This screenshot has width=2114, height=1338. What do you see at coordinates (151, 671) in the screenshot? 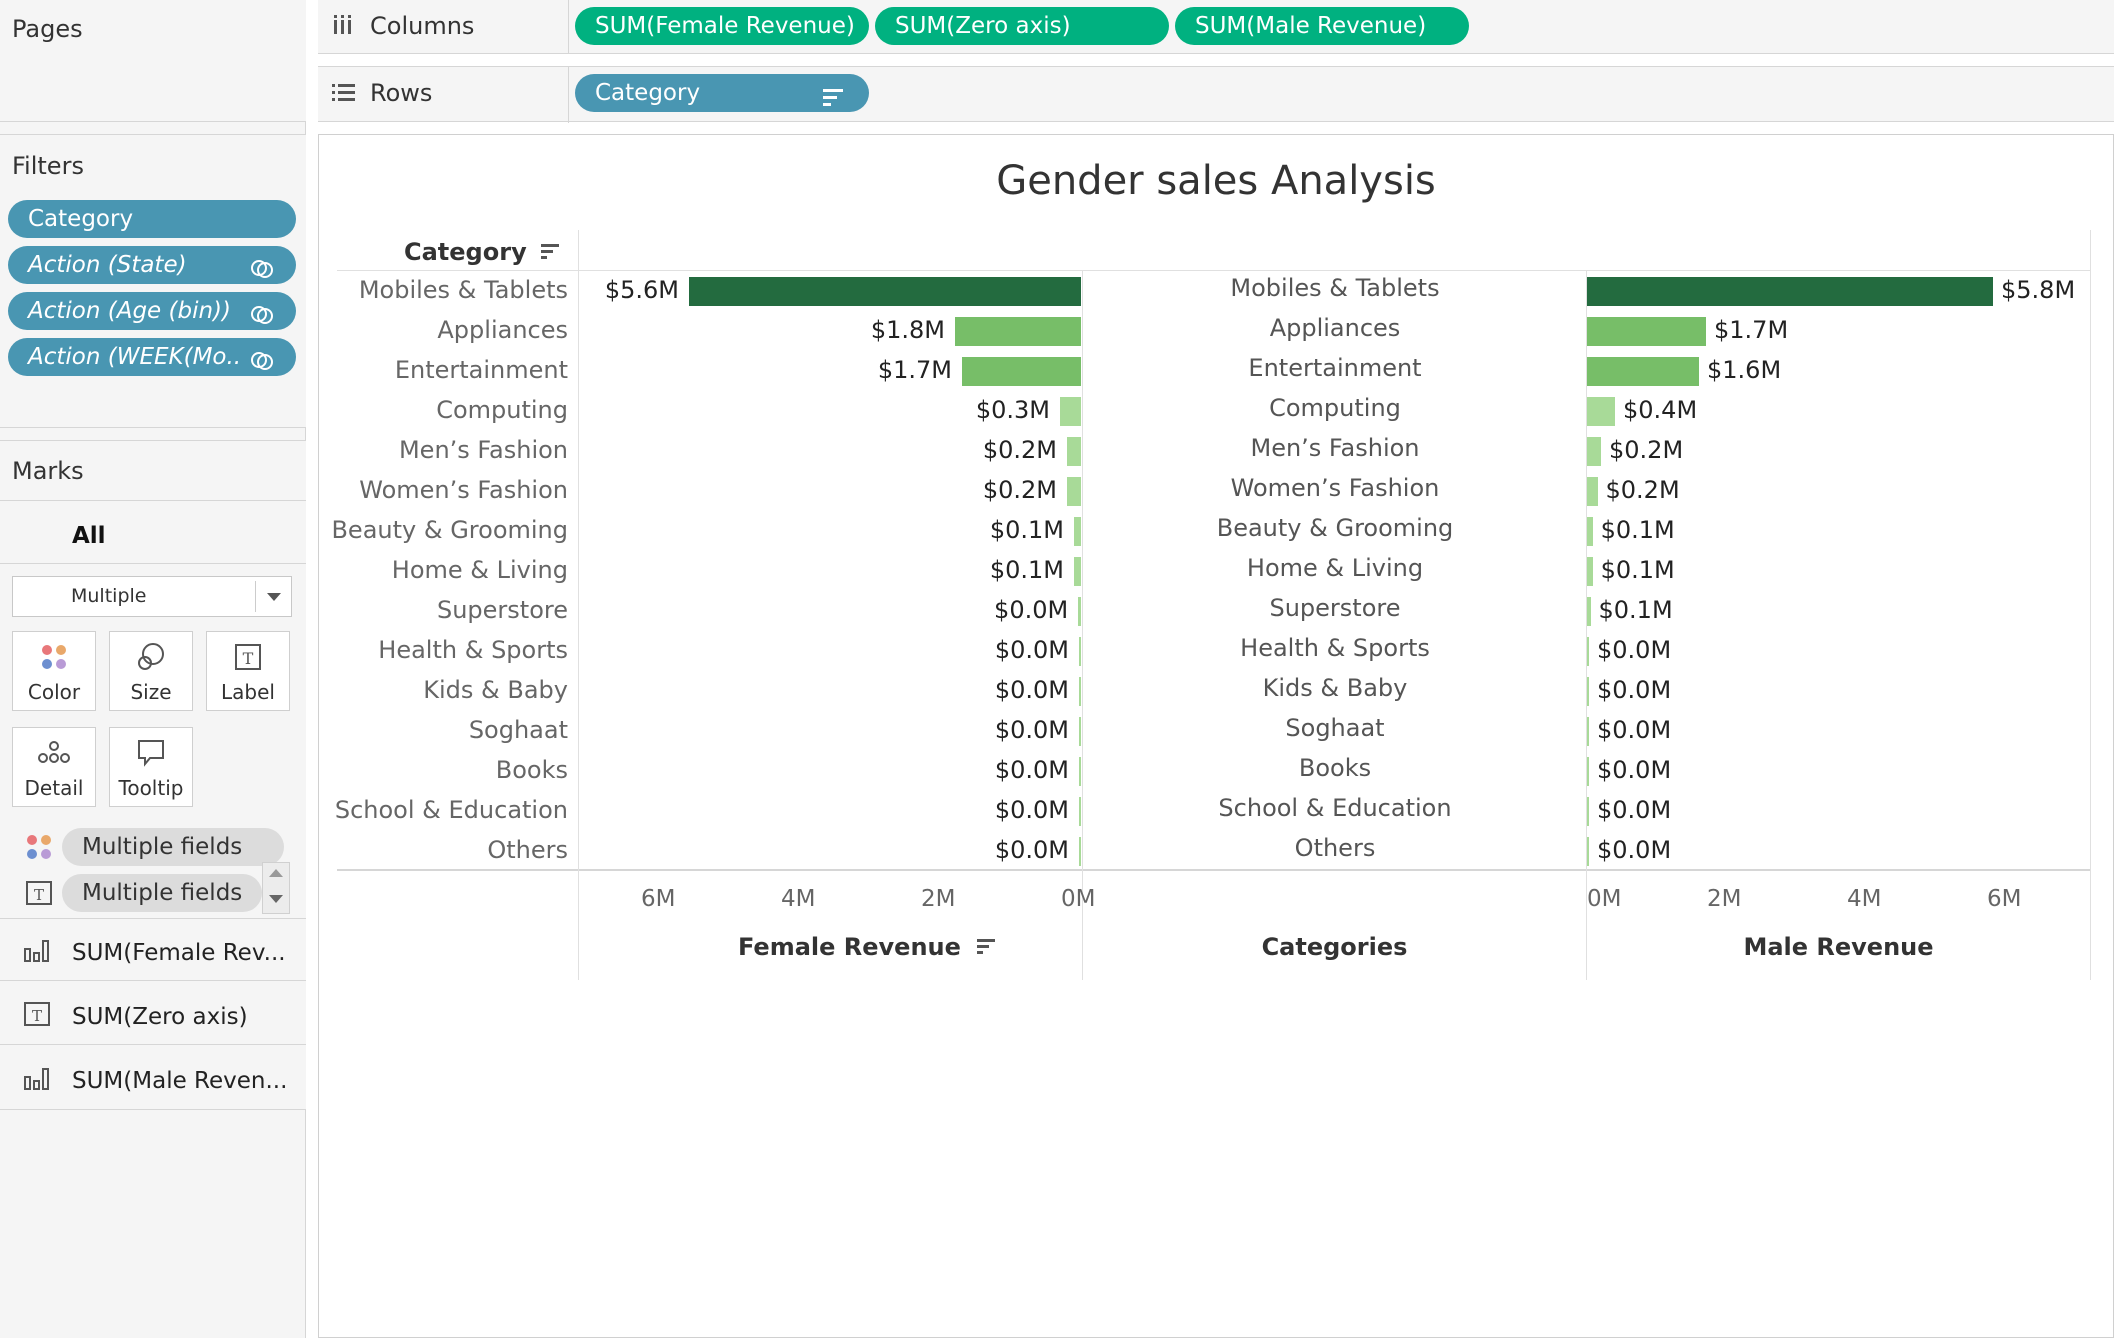
I see `size-button: Size` at bounding box center [151, 671].